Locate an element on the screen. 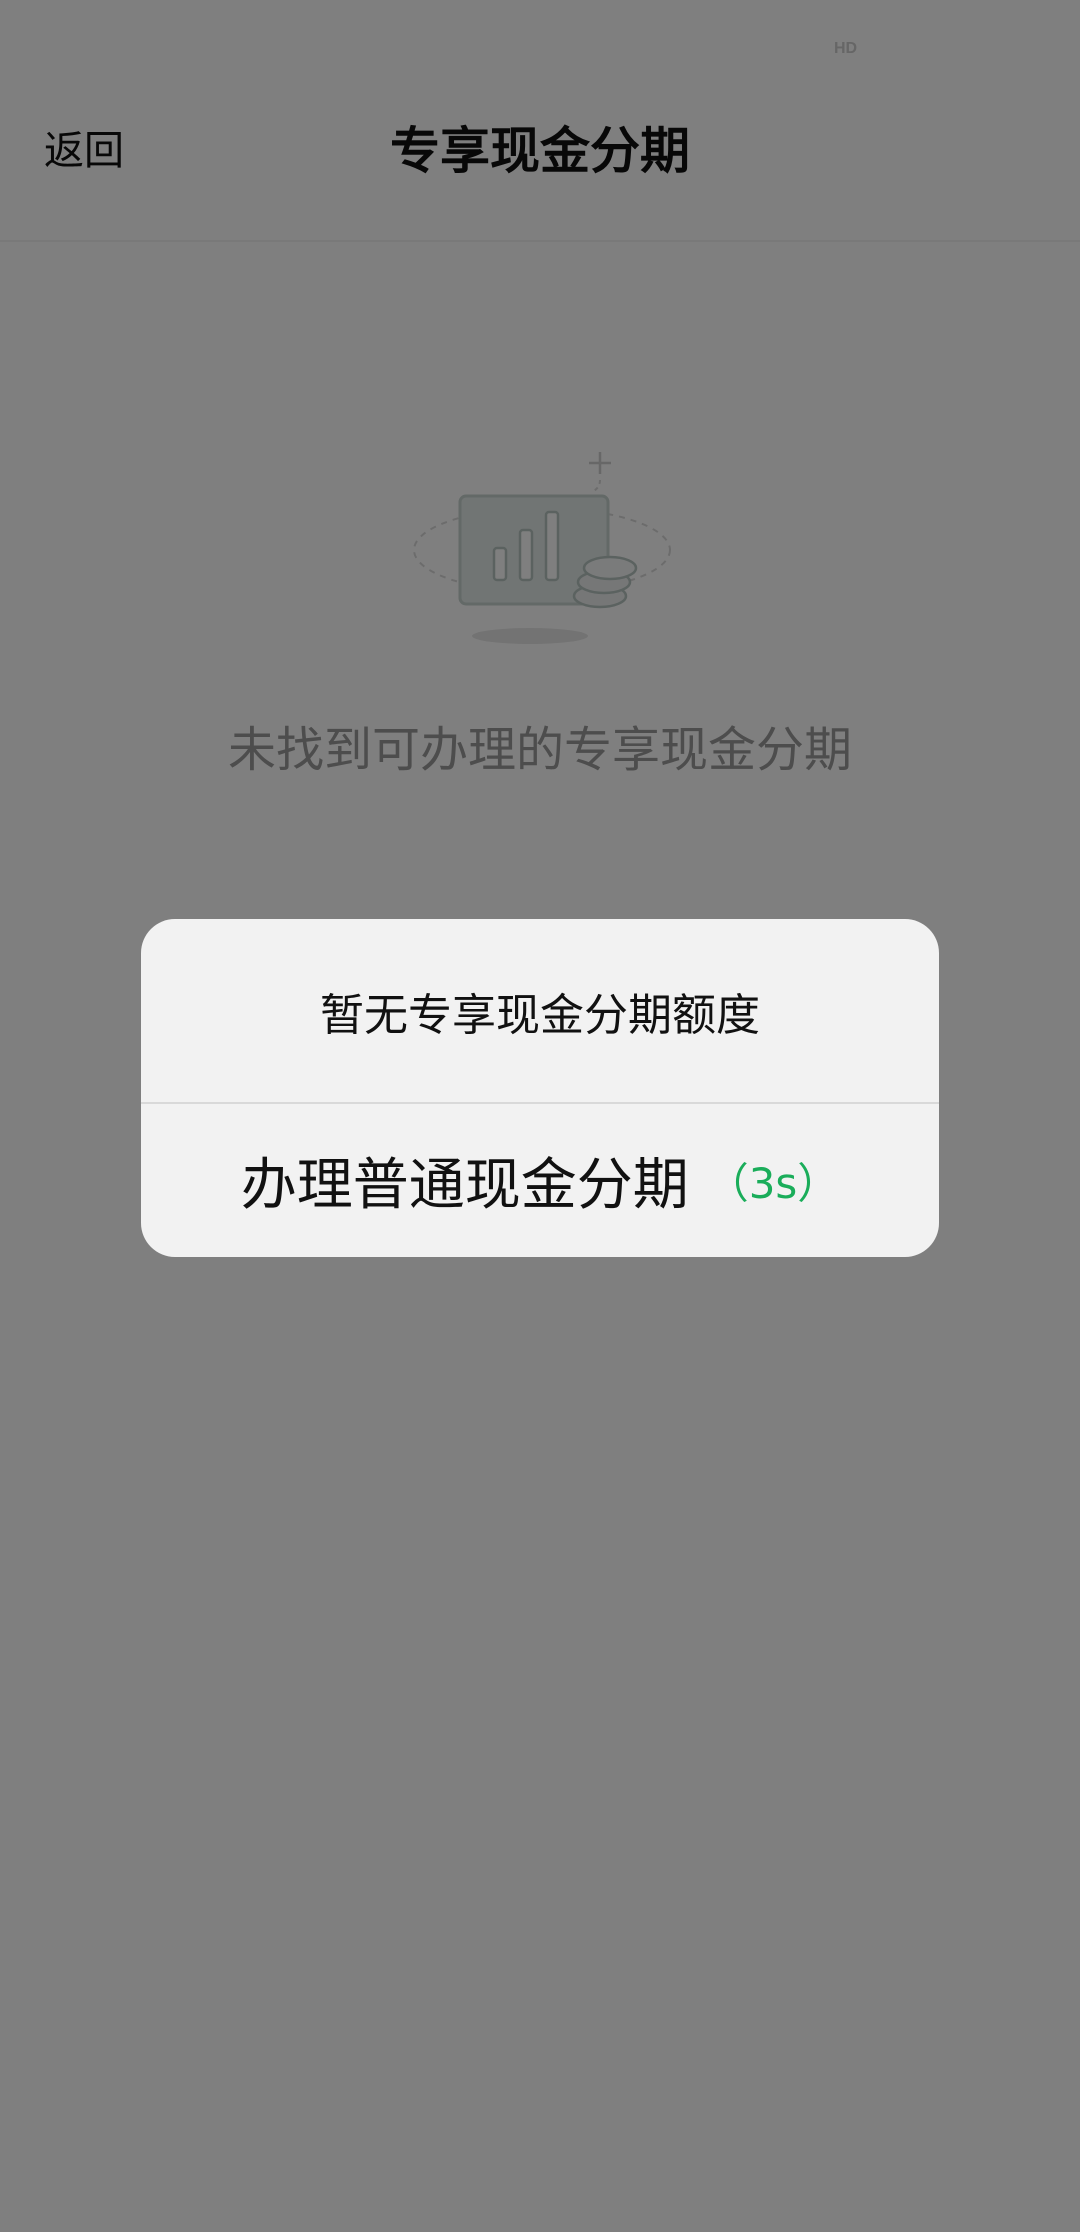  dialog-action-label: 办理普通现金分期 is located at coordinates (464, 1185).